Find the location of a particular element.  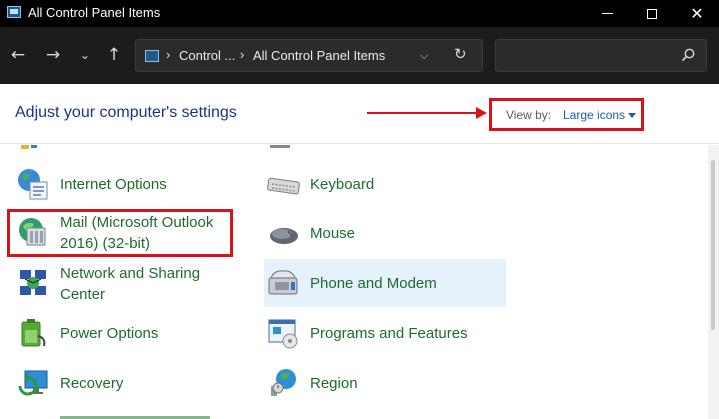

view-by-dropdown: Large icons is located at coordinates (594, 115).